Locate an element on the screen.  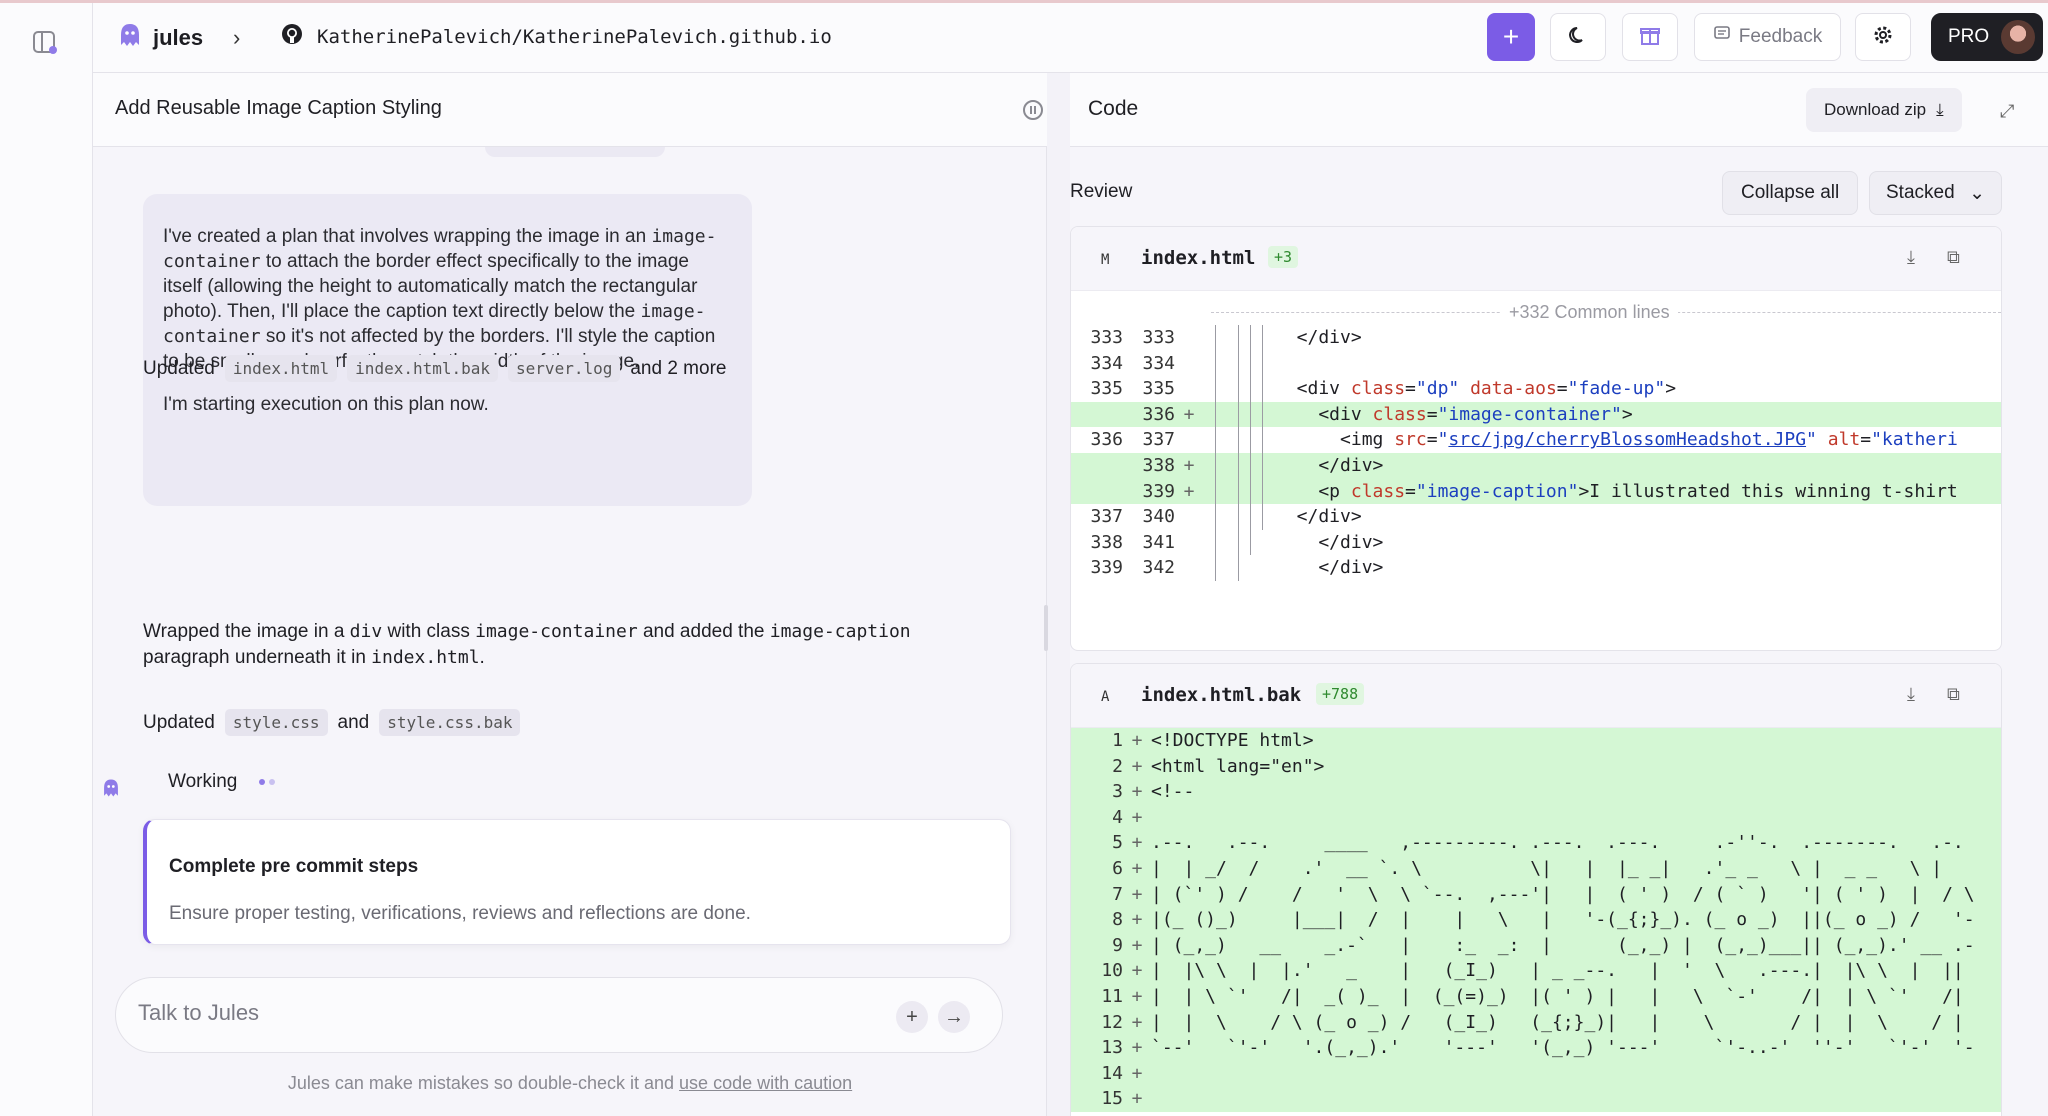
code-line-added: 2 + <html lang="en"> is located at coordinates (1536, 766).